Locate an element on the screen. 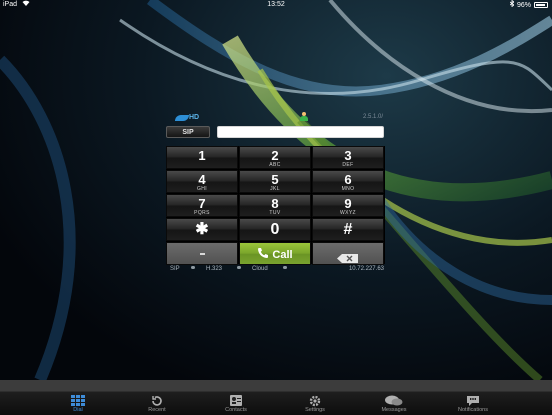 The image size is (552, 415). key-options is located at coordinates (202, 253).